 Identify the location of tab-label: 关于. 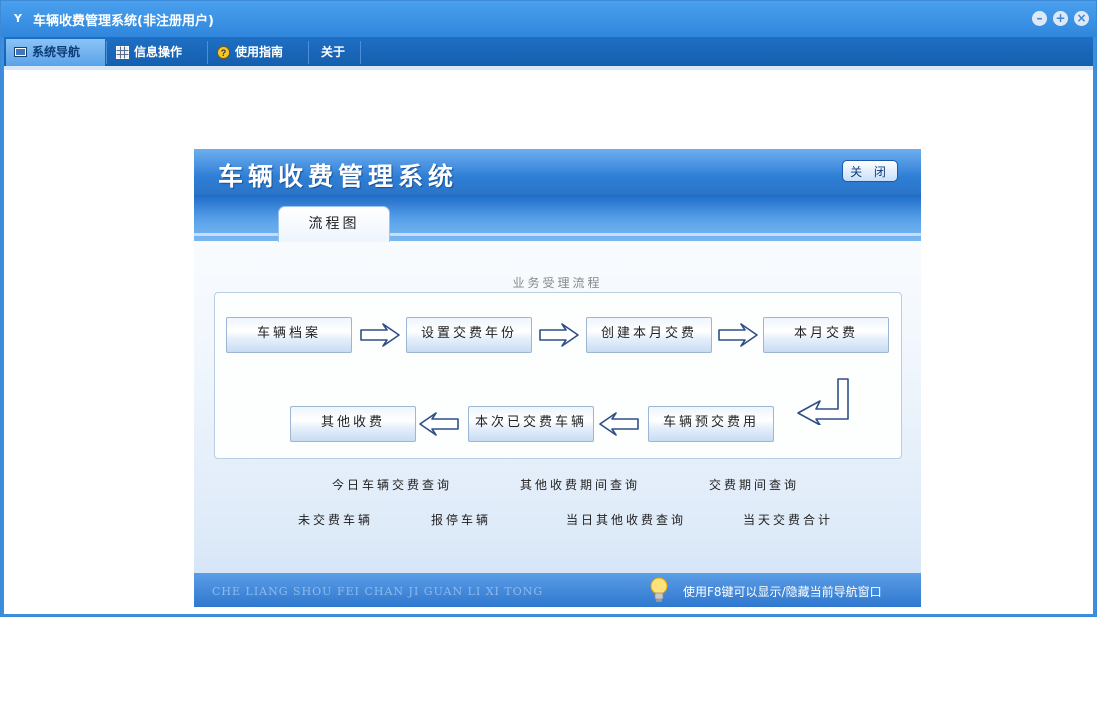
(333, 52).